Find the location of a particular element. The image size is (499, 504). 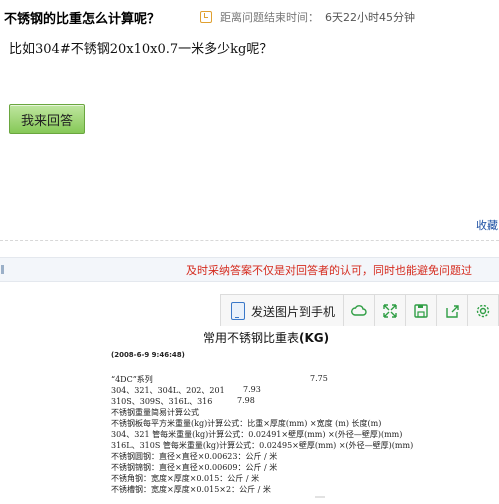

doc-row-value: 7.98 is located at coordinates (246, 400).